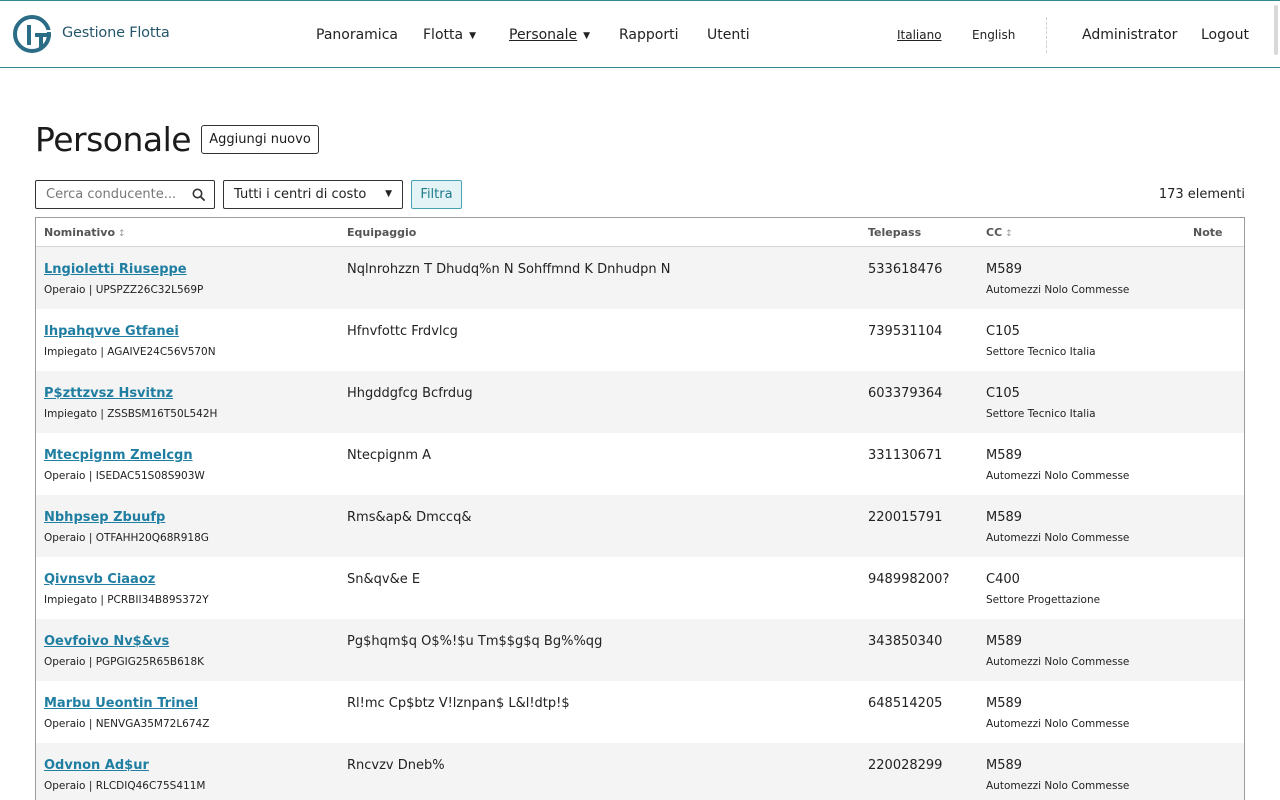  I want to click on search-icon, so click(199, 195).